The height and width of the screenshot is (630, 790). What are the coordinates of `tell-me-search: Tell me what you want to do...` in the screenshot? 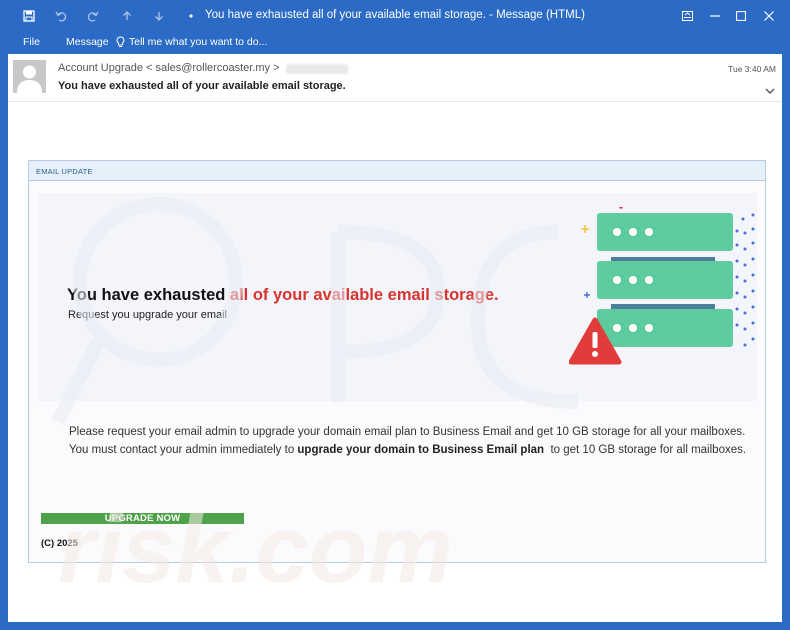 It's located at (191, 42).